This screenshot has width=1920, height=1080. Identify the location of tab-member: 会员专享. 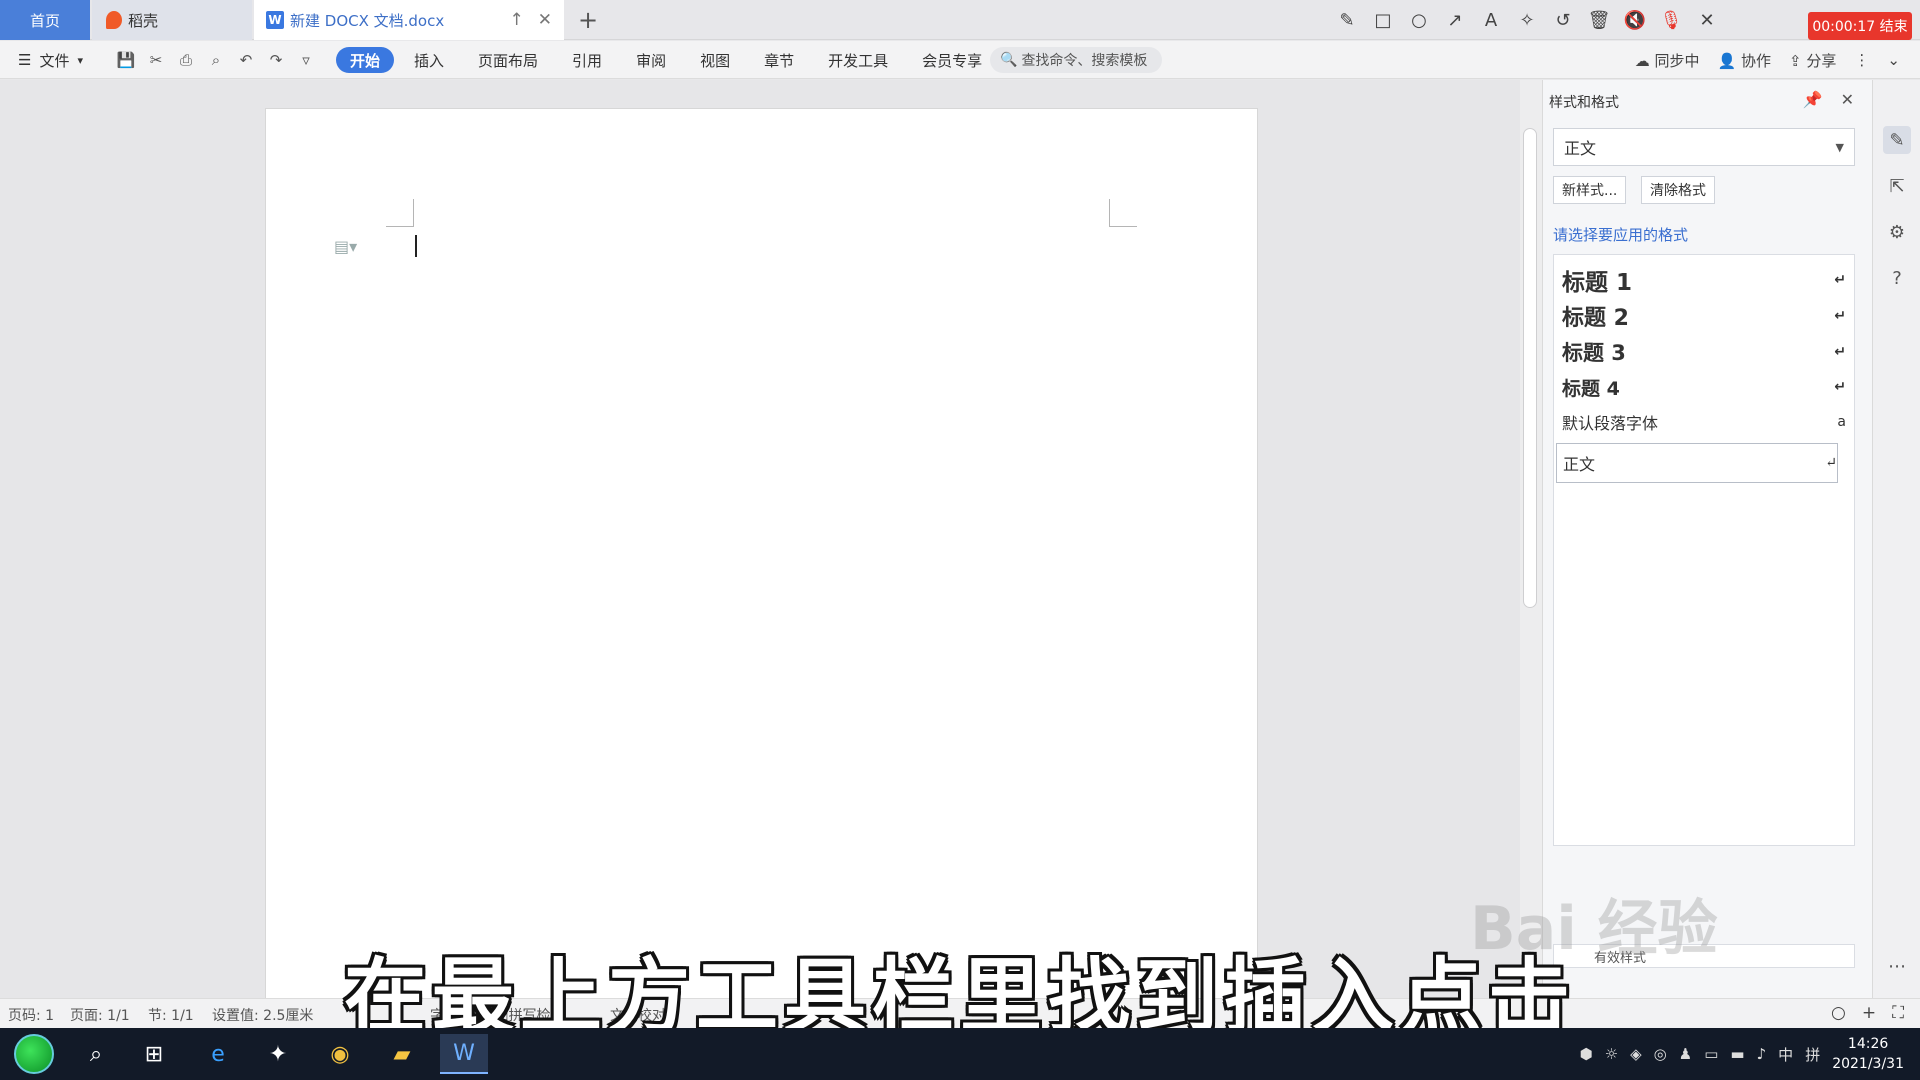
(952, 60).